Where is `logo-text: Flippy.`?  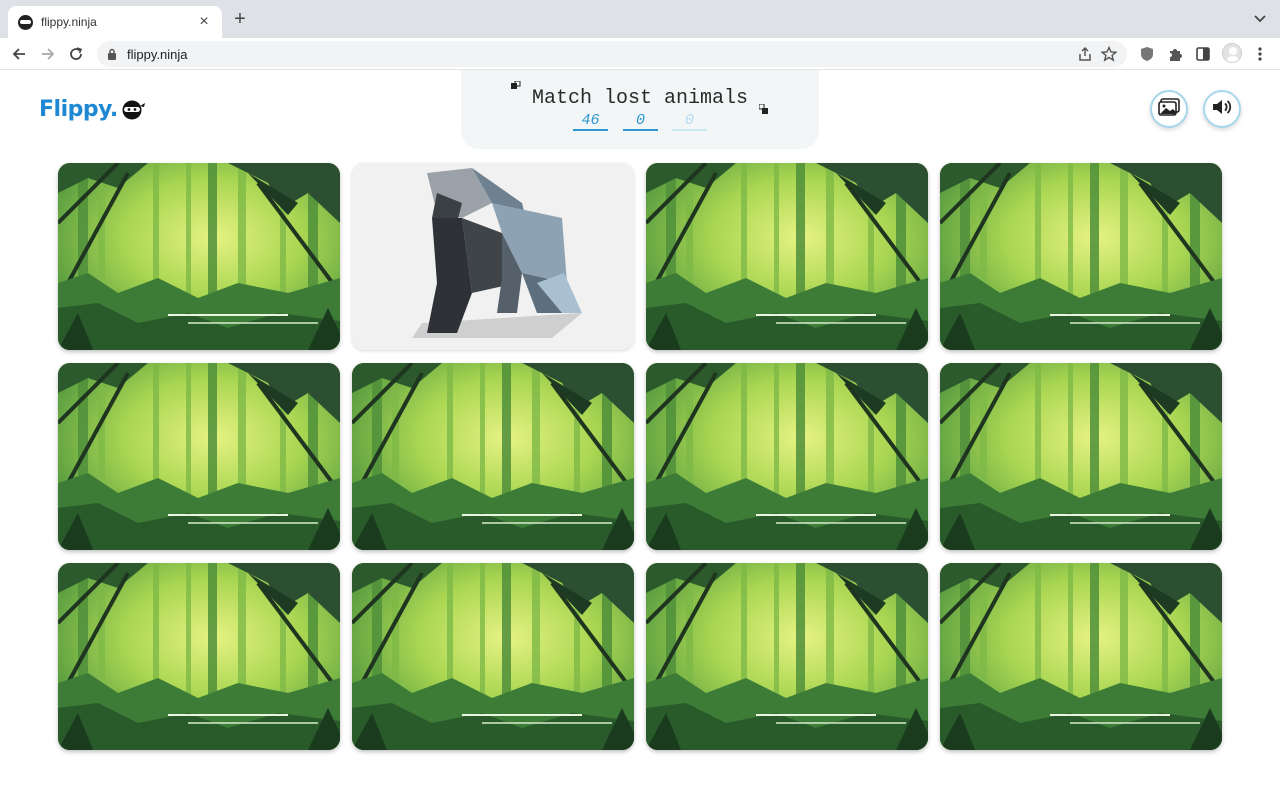
logo-text: Flippy. is located at coordinates (78, 109).